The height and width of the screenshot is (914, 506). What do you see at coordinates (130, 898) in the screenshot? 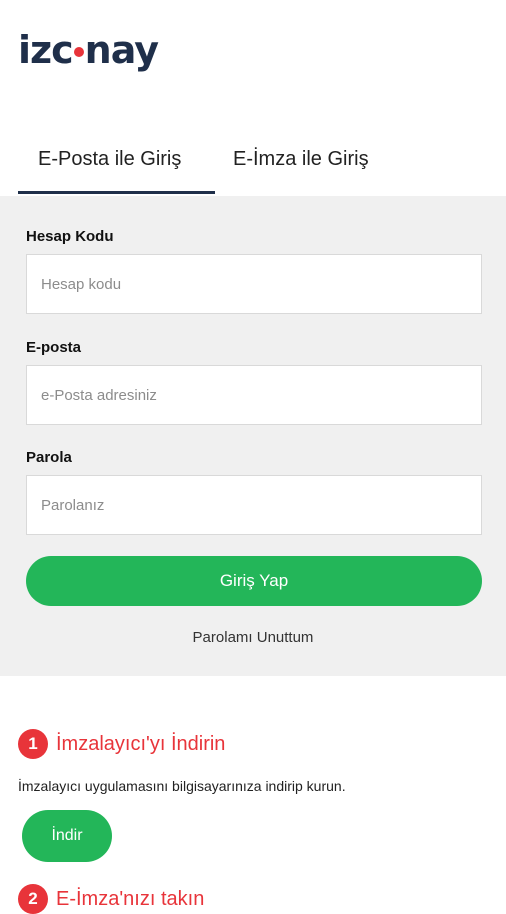
I see `step-title: E-İmza'nızı takın` at bounding box center [130, 898].